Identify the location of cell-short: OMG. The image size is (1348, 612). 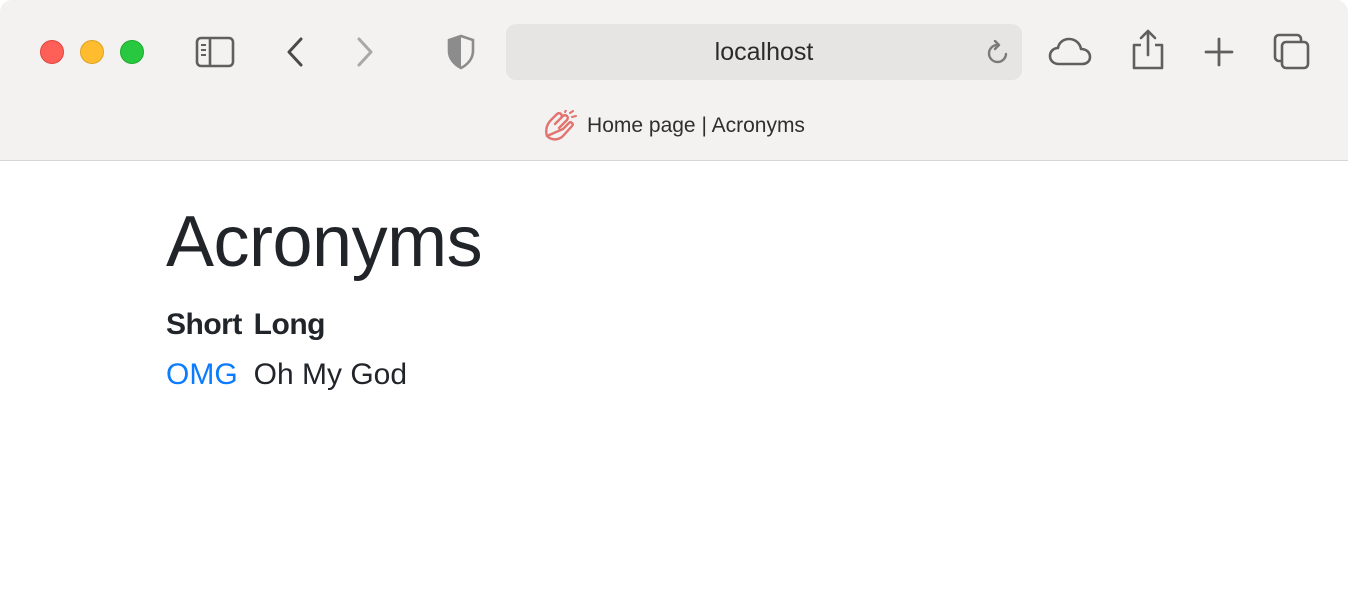
(210, 368).